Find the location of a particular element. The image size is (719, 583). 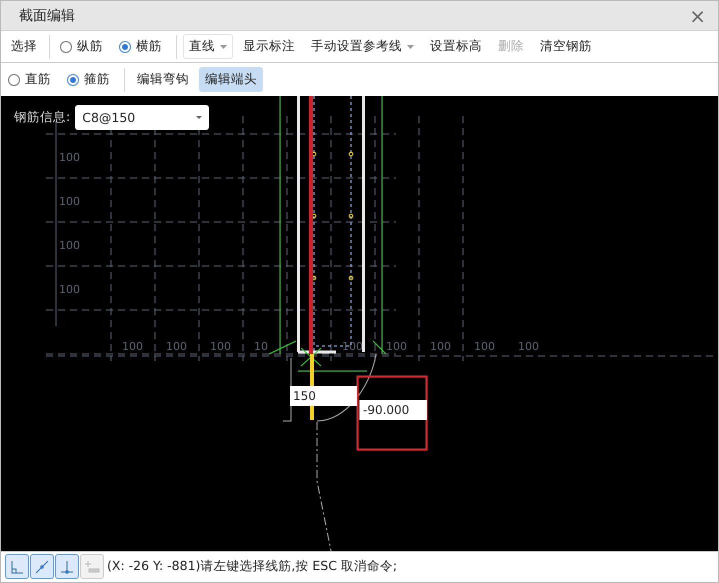

dropdown-button: 直线 is located at coordinates (208, 46).